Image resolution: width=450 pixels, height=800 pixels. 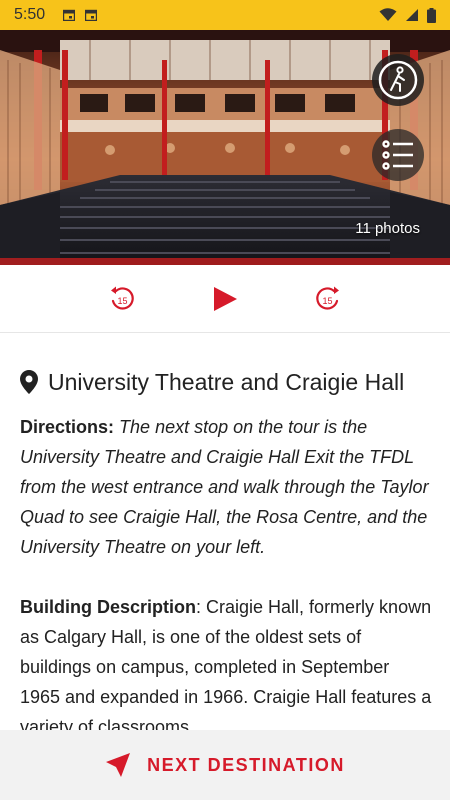 I want to click on audio-player: 15 15, so click(x=225, y=299).